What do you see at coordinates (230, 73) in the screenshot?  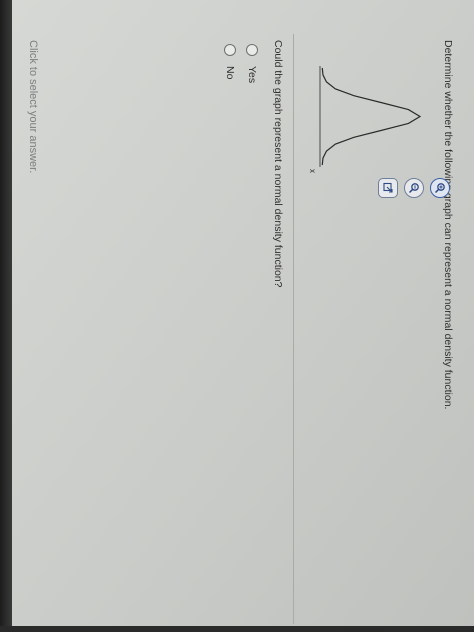 I see `option-no-label: No` at bounding box center [230, 73].